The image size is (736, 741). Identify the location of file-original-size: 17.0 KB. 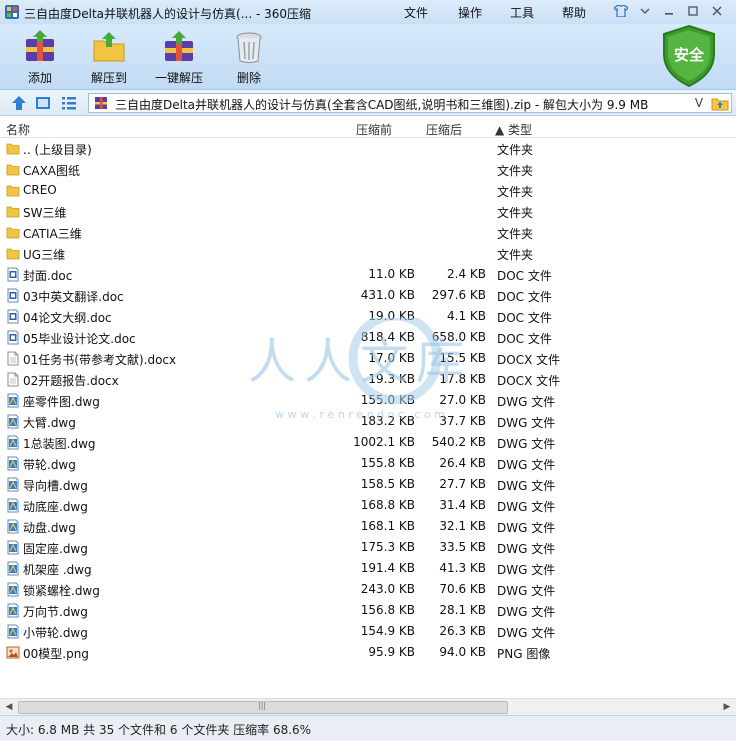
(391, 358).